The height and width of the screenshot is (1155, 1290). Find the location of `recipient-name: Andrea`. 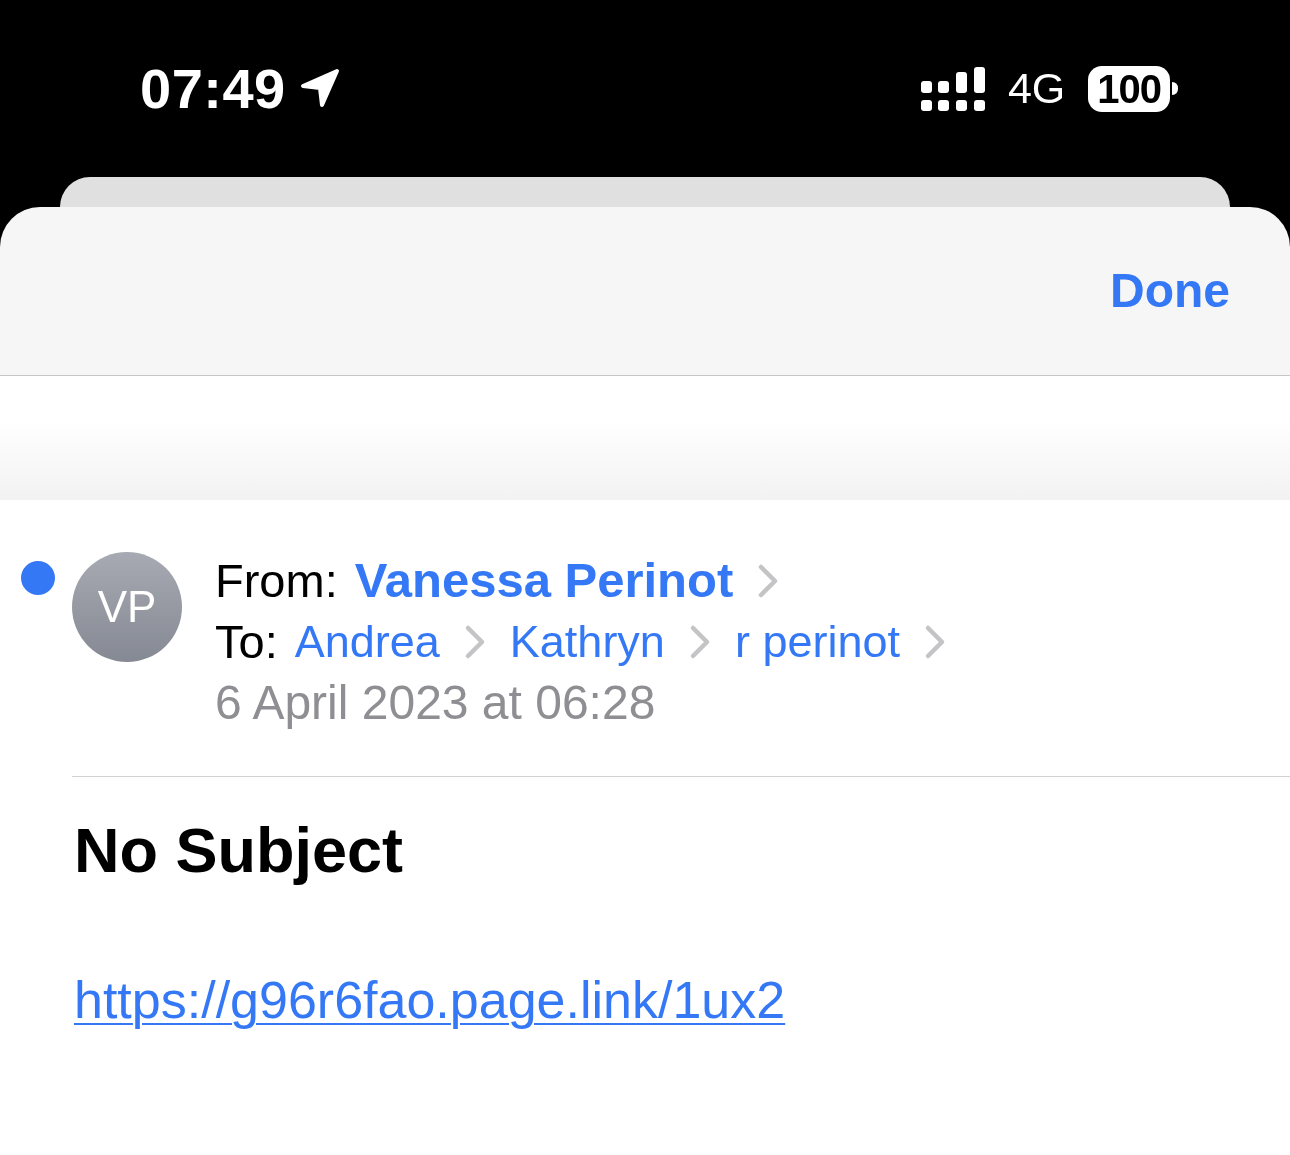

recipient-name: Andrea is located at coordinates (367, 641).